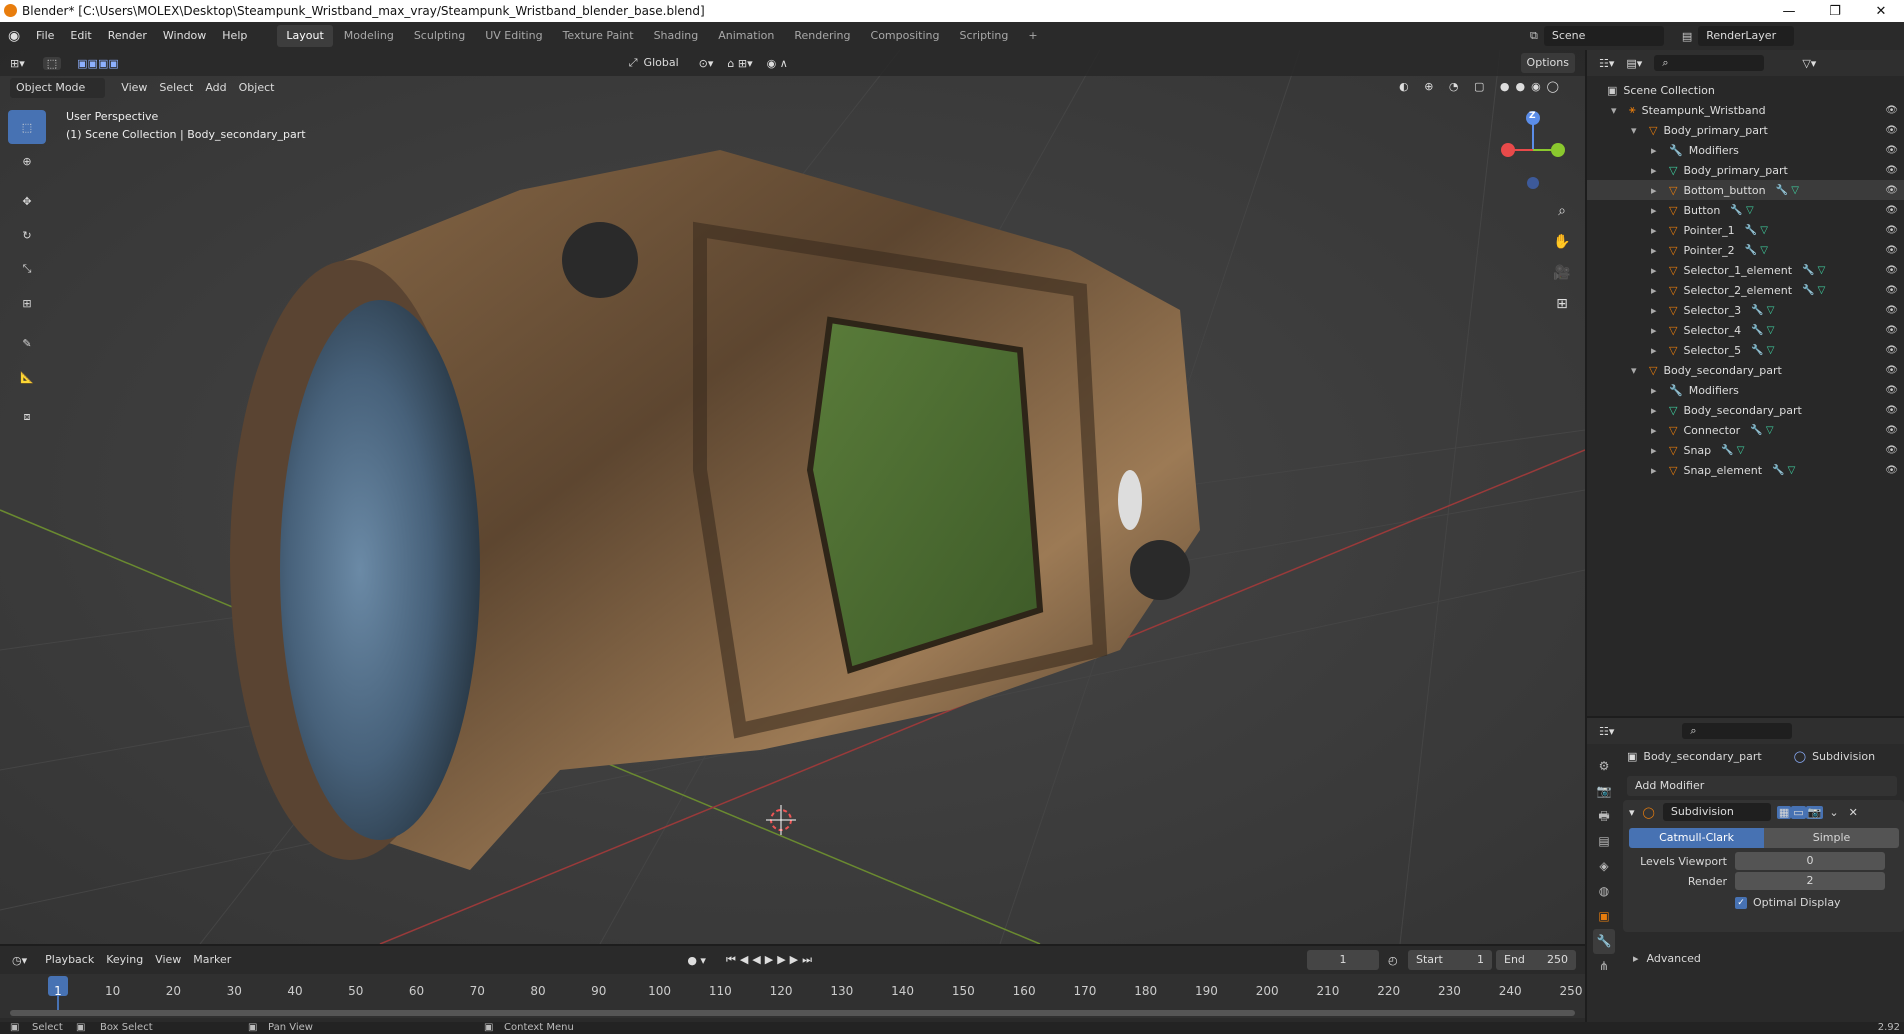  What do you see at coordinates (69, 960) in the screenshot?
I see `menu-playback: Playback` at bounding box center [69, 960].